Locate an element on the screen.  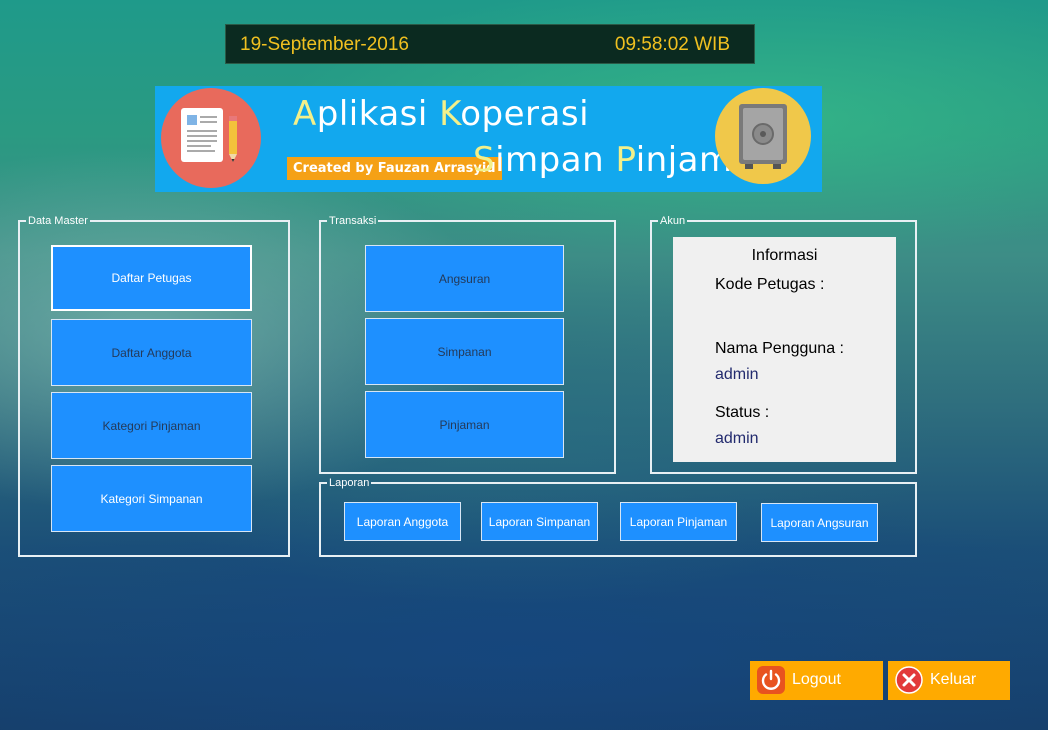
logout-button: Logout is located at coordinates (816, 680).